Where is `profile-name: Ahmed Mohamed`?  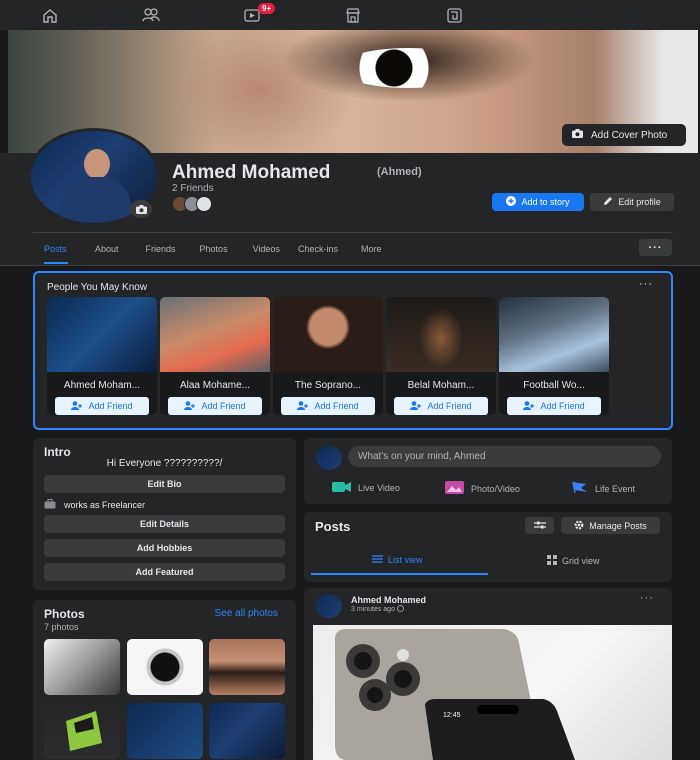
profile-name: Ahmed Mohamed is located at coordinates (251, 172).